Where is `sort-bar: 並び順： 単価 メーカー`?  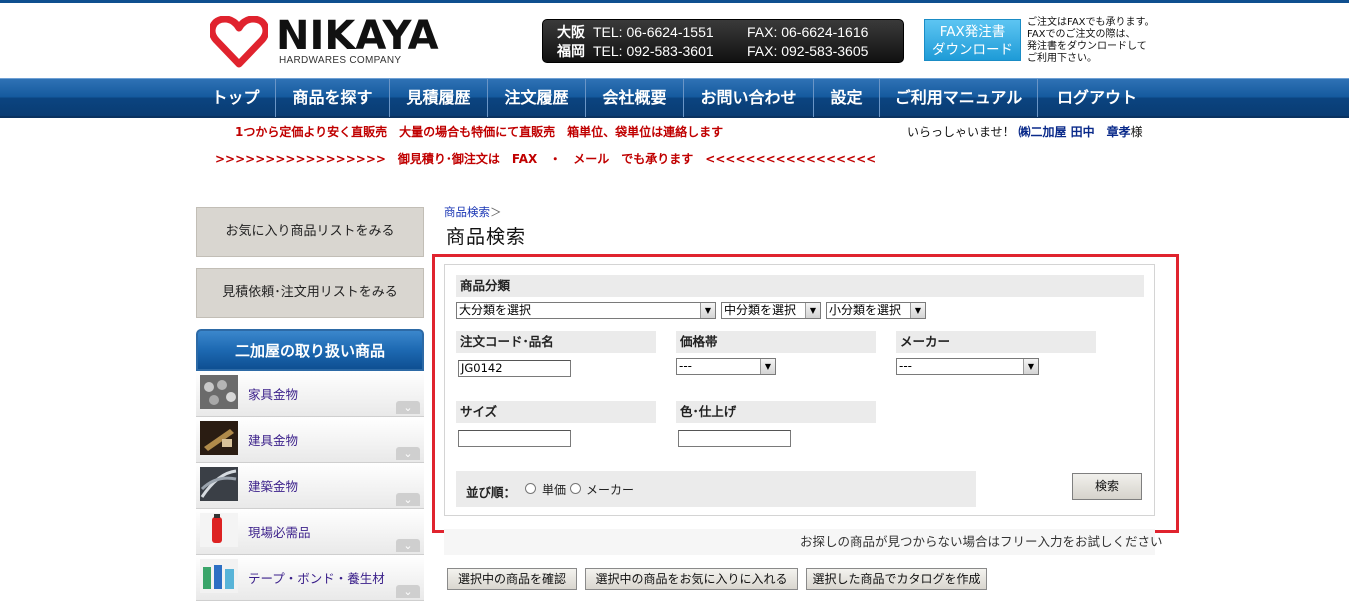 sort-bar: 並び順： 単価 メーカー is located at coordinates (716, 489).